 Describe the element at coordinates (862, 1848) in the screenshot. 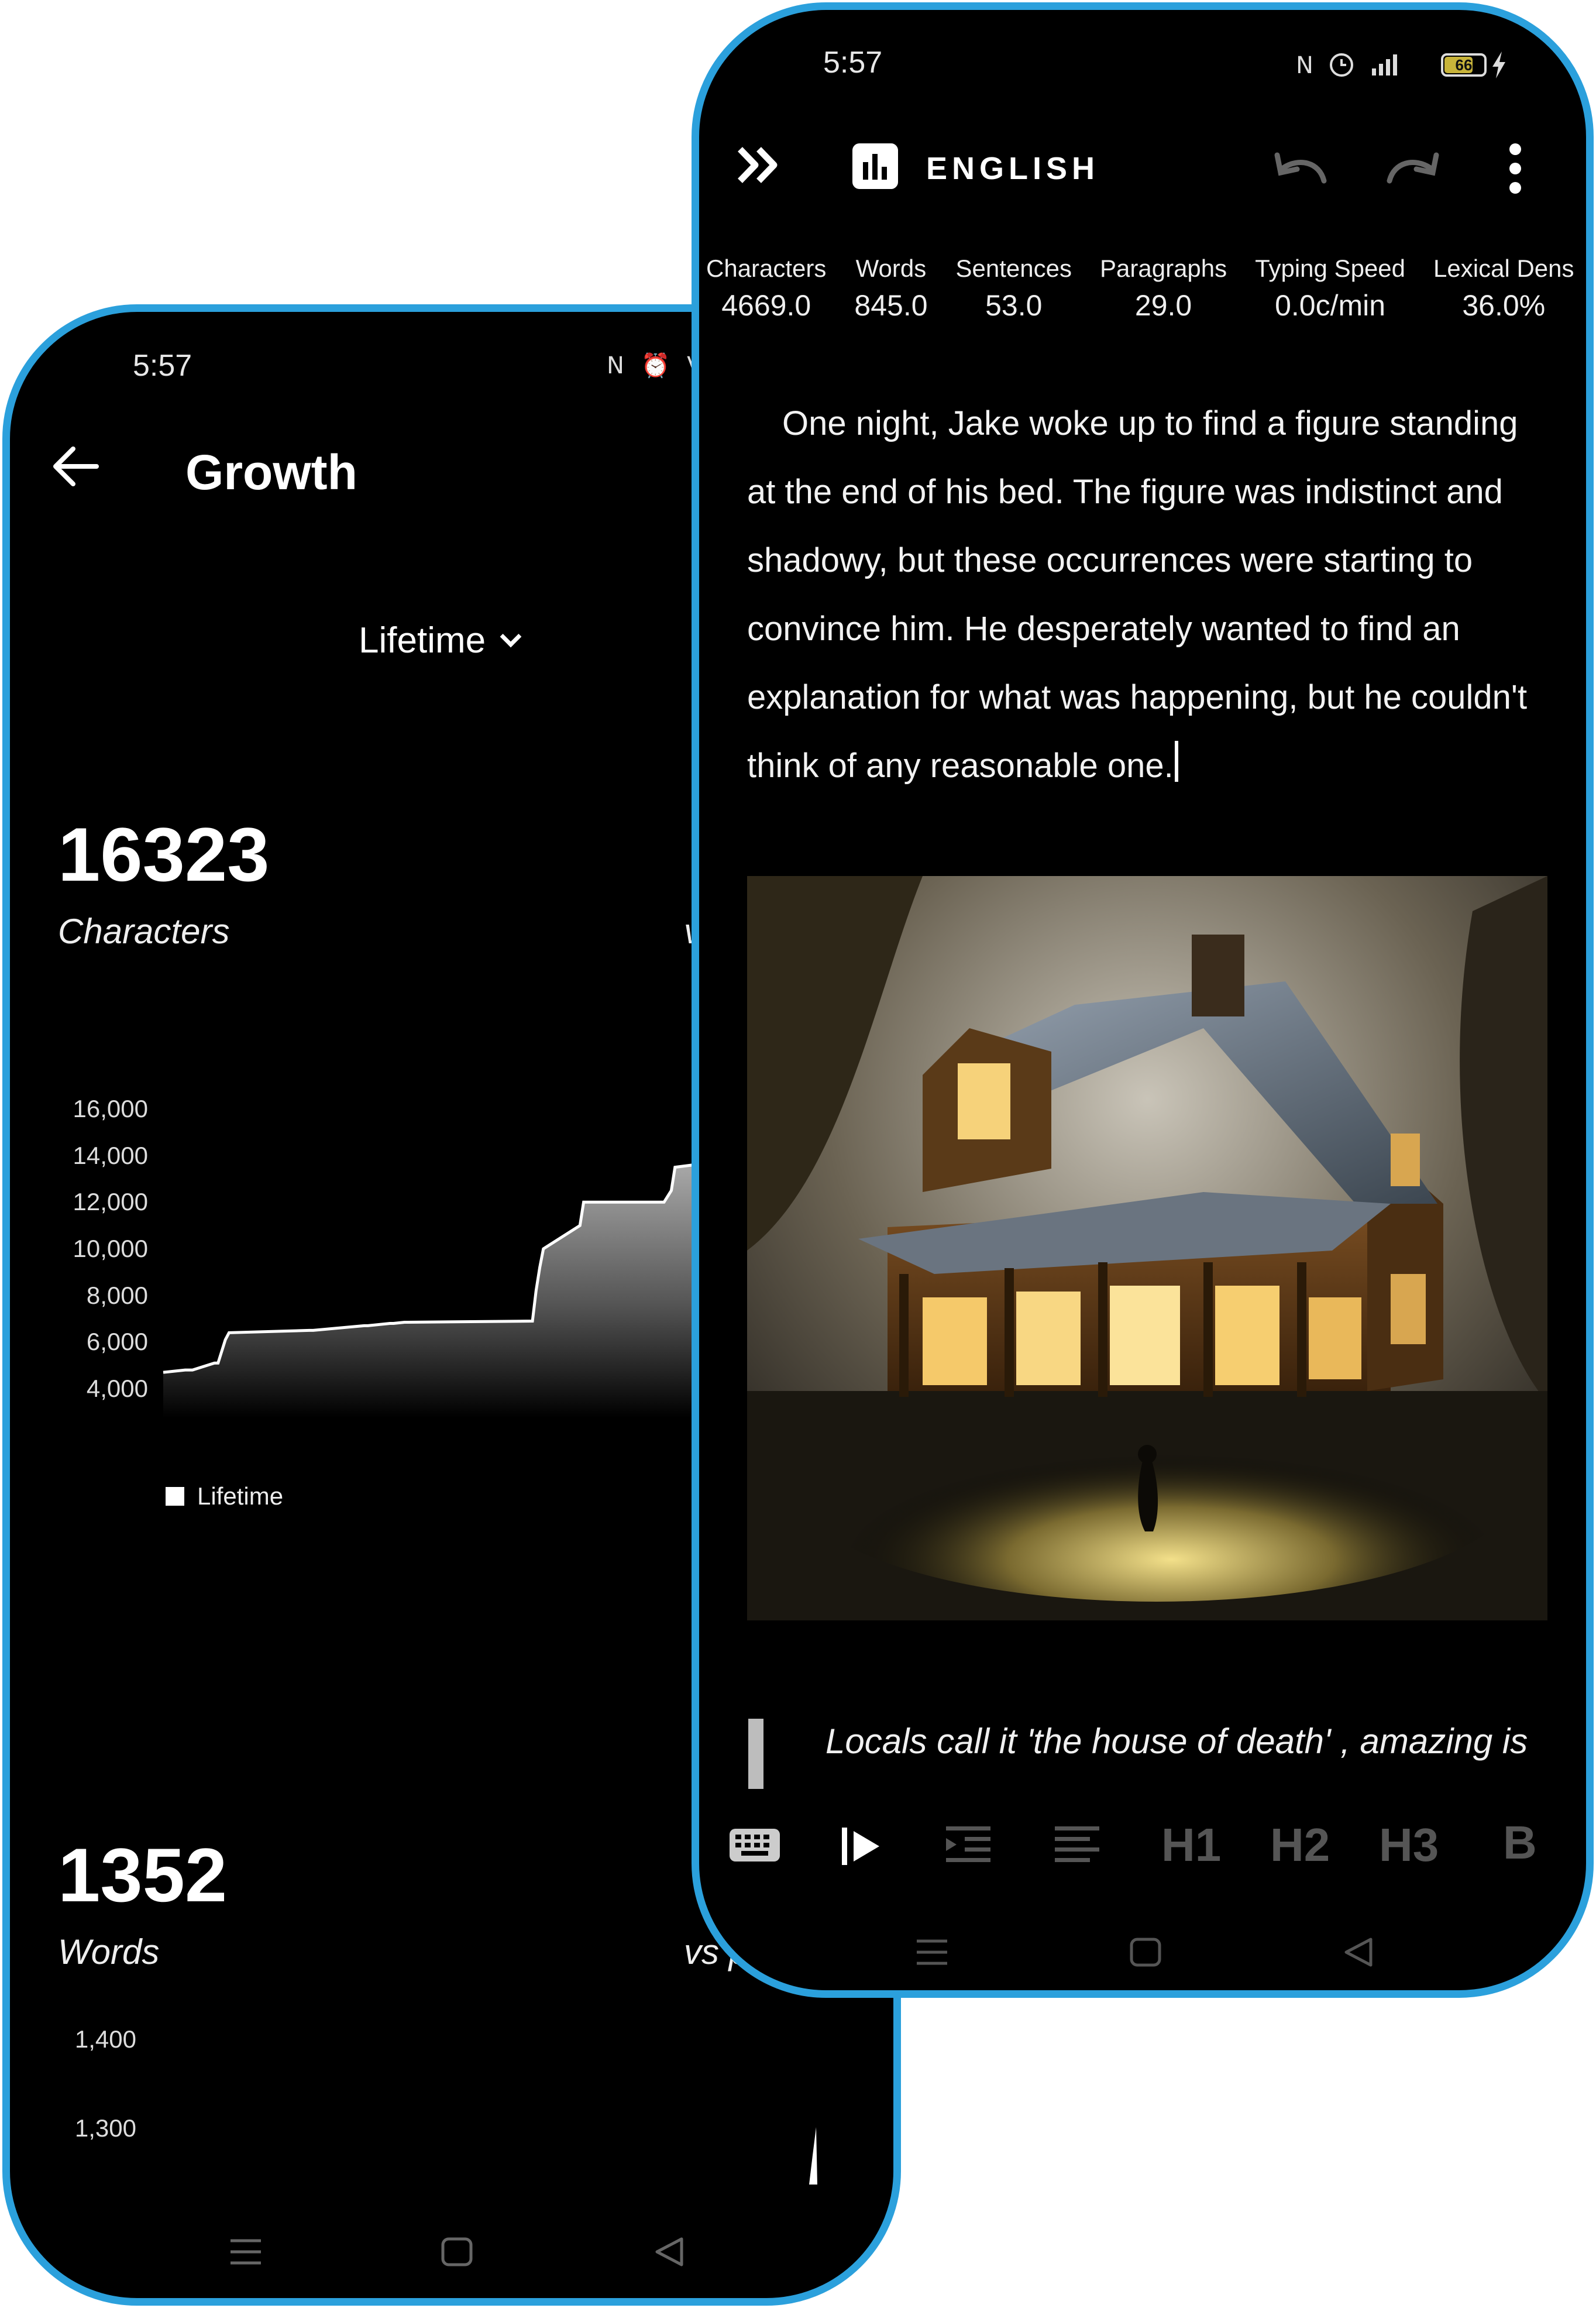

I see `play-icon` at that location.